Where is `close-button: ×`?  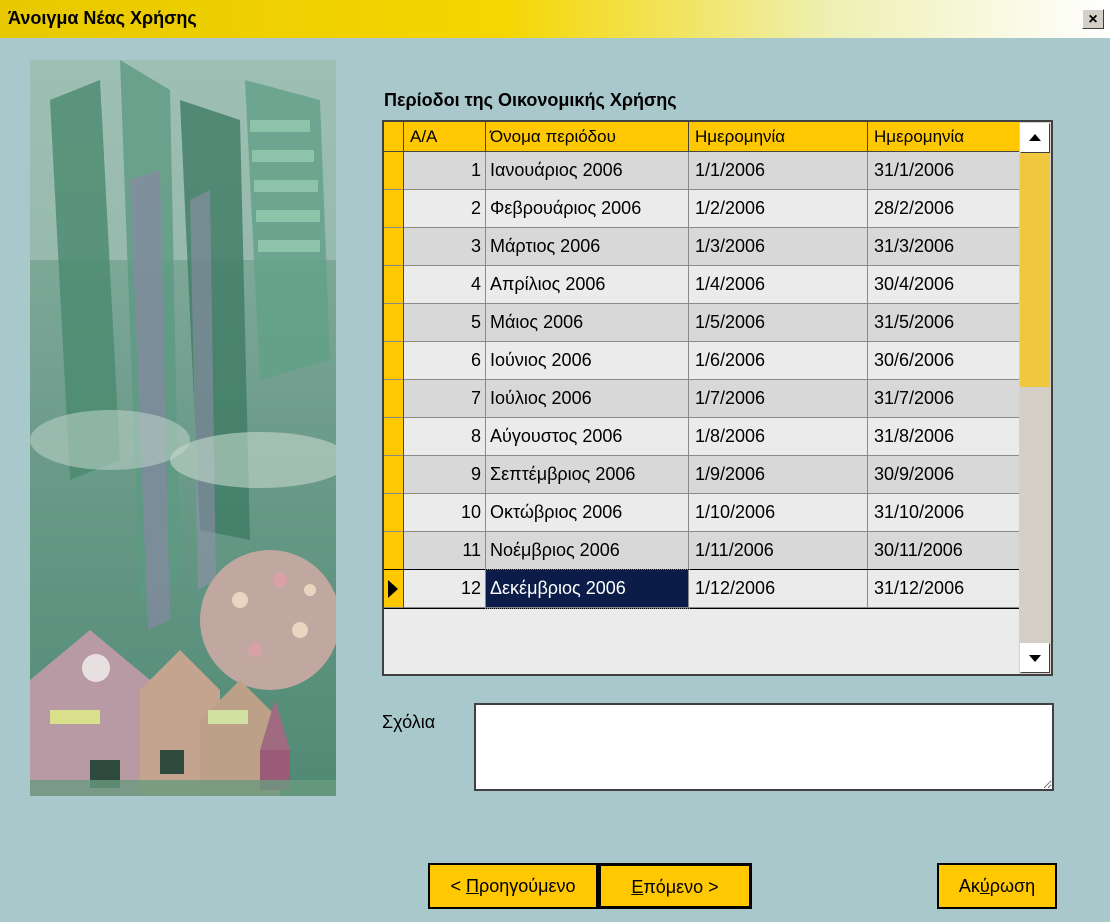
close-button: × is located at coordinates (1093, 19).